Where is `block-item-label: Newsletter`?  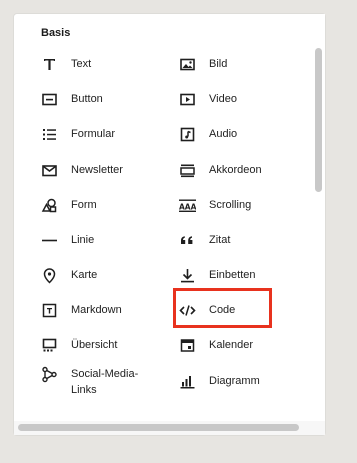
block-item-label: Newsletter is located at coordinates (97, 170).